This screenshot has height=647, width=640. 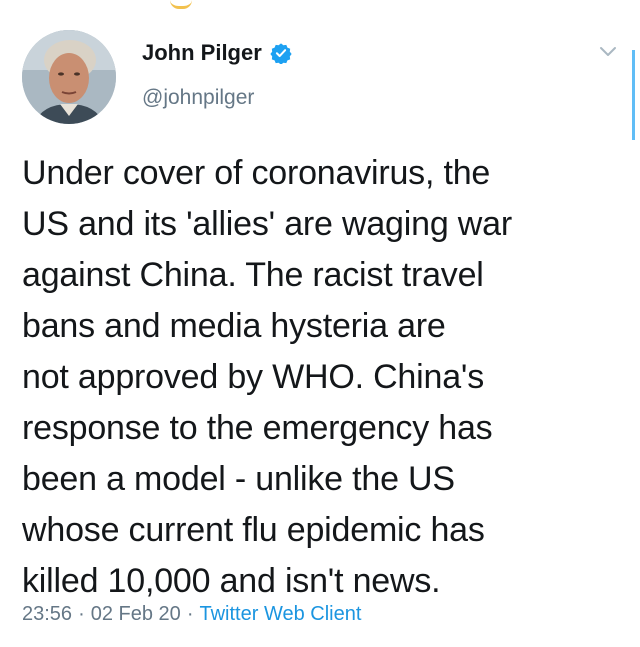 What do you see at coordinates (181, 4) in the screenshot?
I see `decorative-emoji-fragment` at bounding box center [181, 4].